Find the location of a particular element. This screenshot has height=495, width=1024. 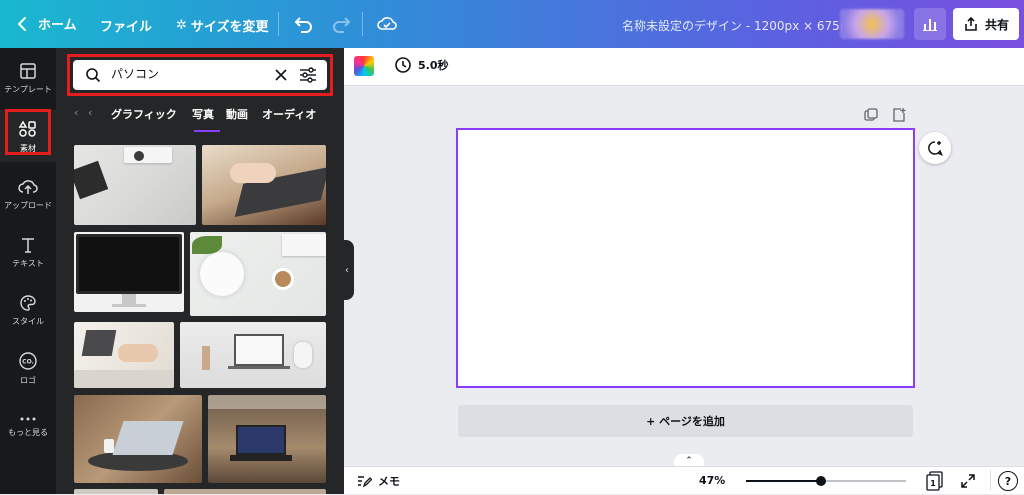

zoom-slider is located at coordinates (826, 481).